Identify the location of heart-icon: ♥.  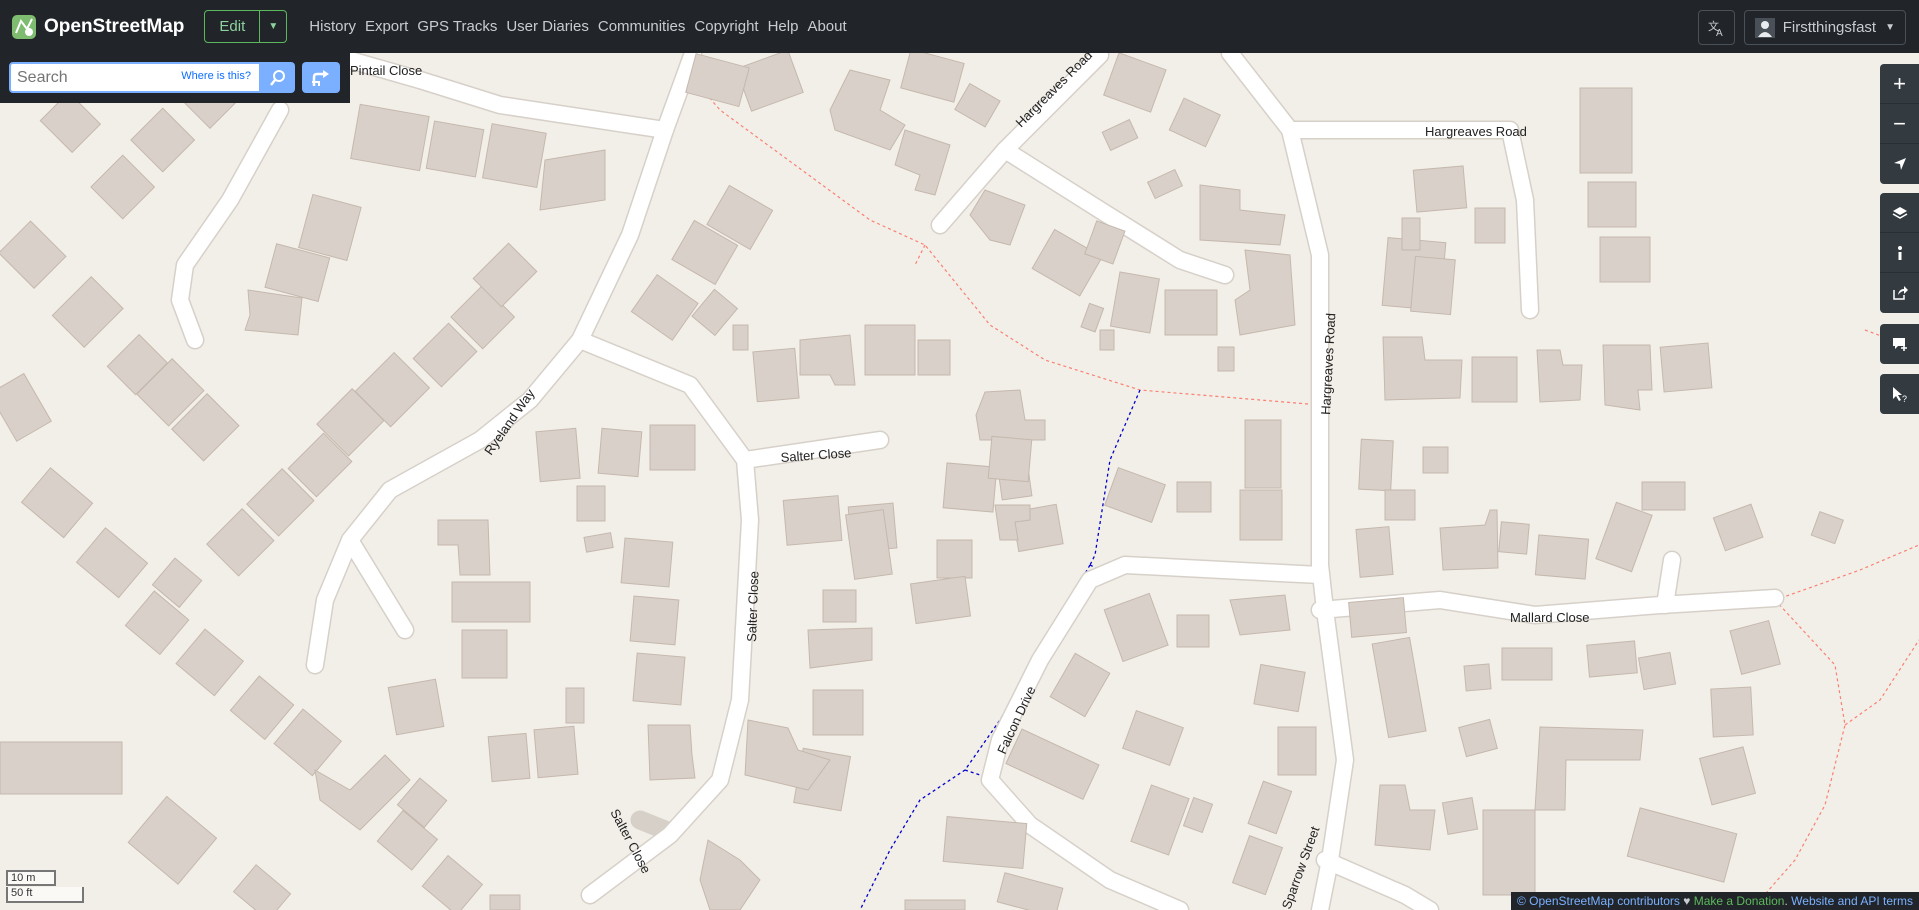
(1687, 901).